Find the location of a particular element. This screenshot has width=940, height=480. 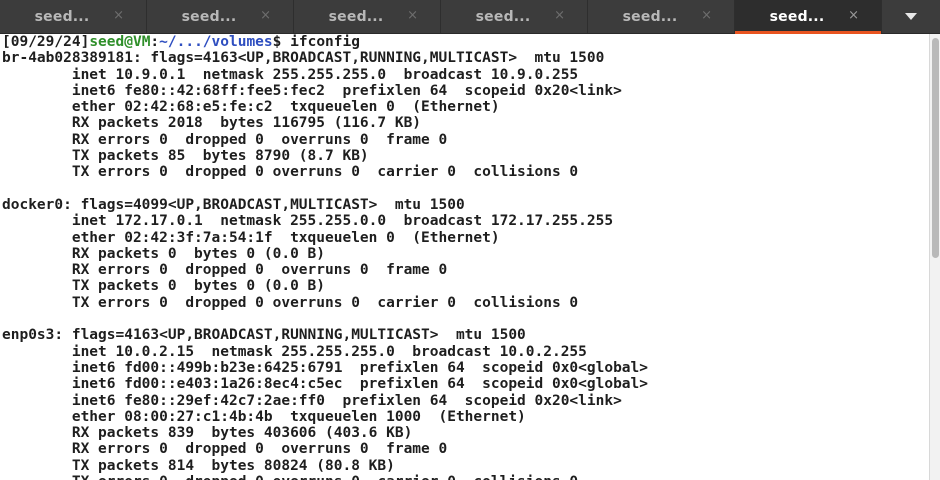

scrollbar is located at coordinates (934, 257).